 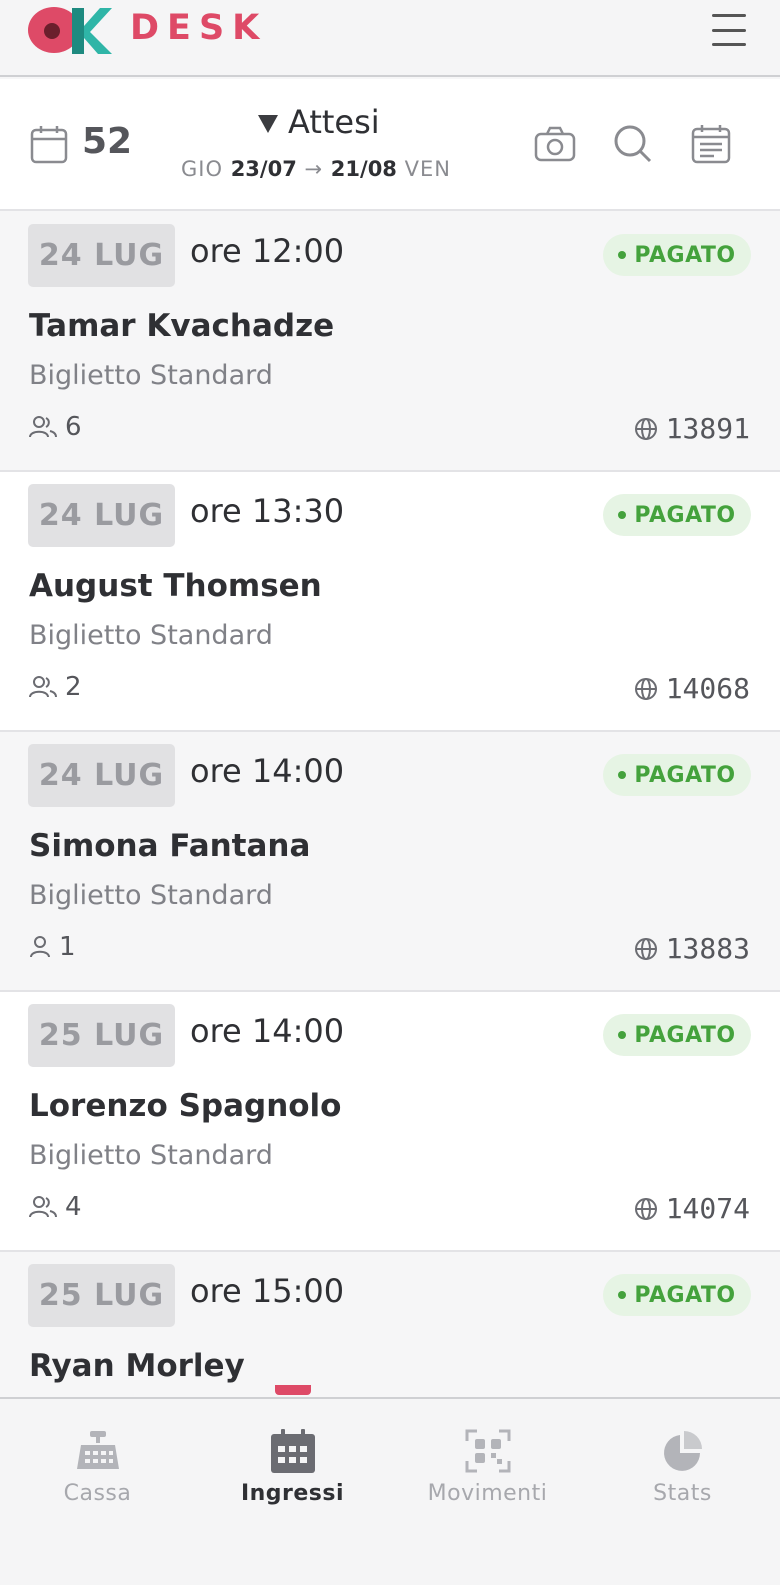 I want to click on active-tab-indicator, so click(x=293, y=1390).